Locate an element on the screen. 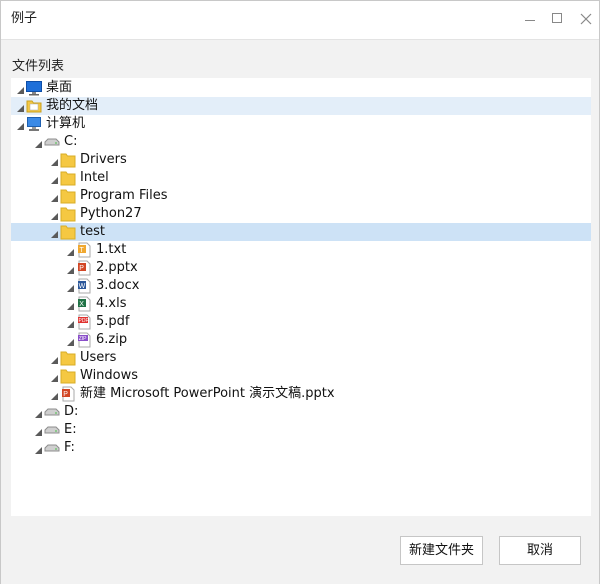 This screenshot has height=584, width=600. tree-node-label: 桌面 is located at coordinates (59, 87).